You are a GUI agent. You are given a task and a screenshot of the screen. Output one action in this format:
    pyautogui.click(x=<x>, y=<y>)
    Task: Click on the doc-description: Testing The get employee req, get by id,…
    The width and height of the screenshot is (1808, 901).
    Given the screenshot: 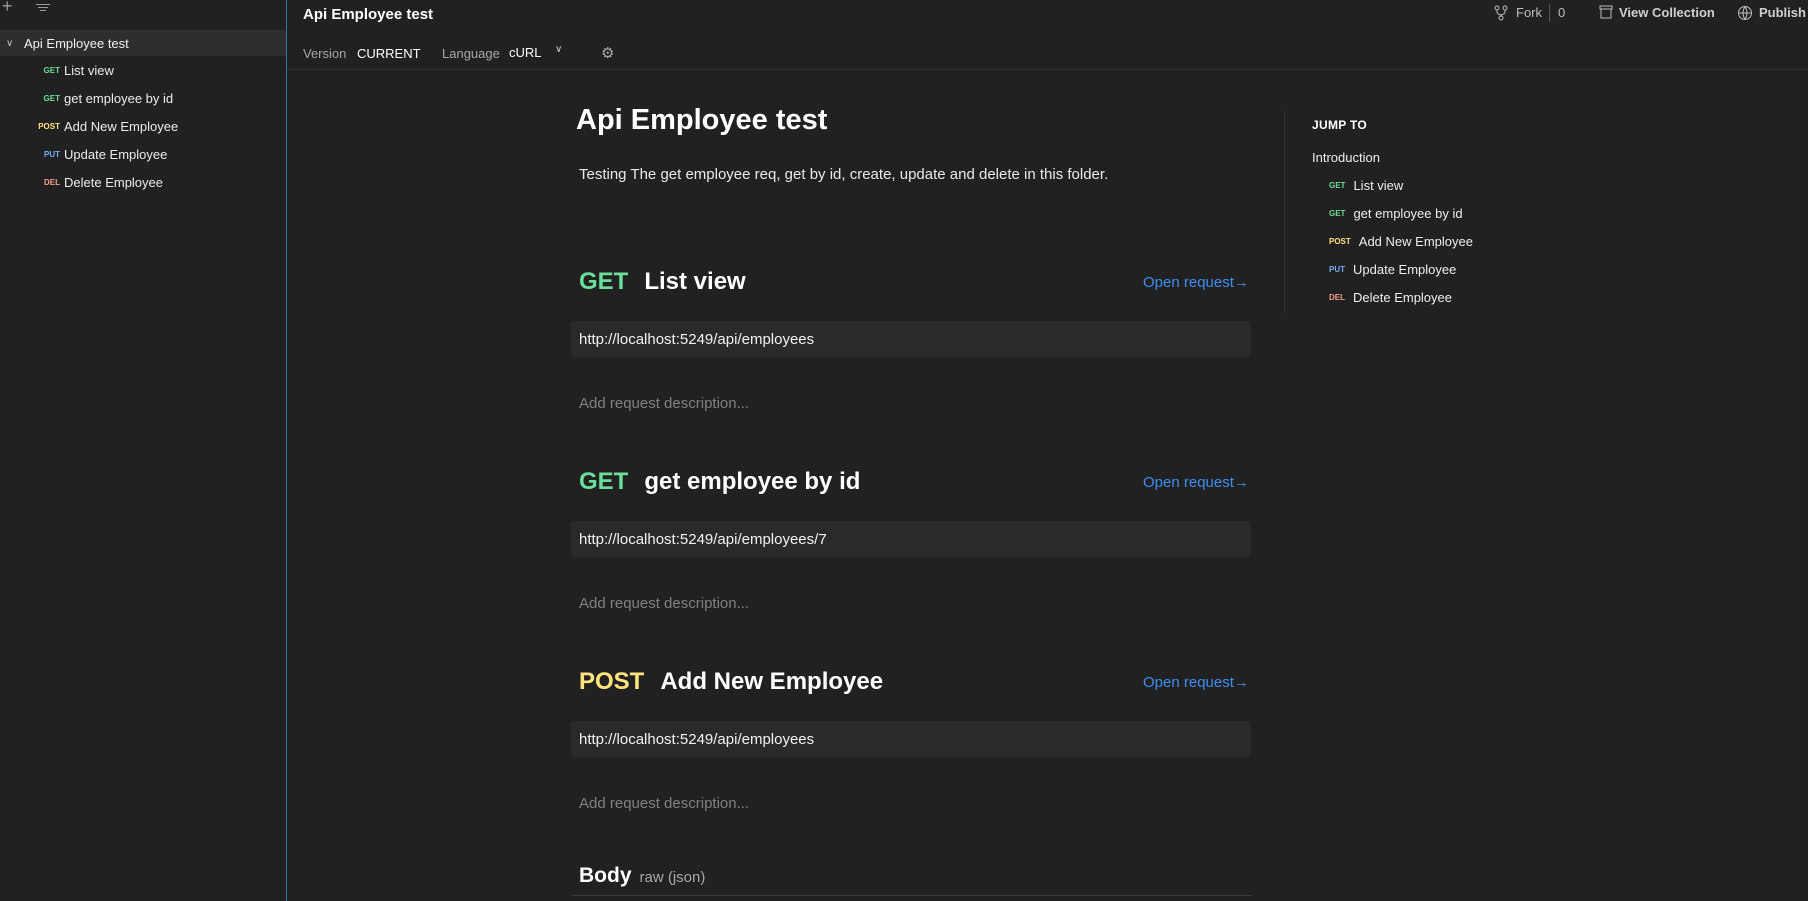 What is the action you would take?
    pyautogui.click(x=844, y=174)
    